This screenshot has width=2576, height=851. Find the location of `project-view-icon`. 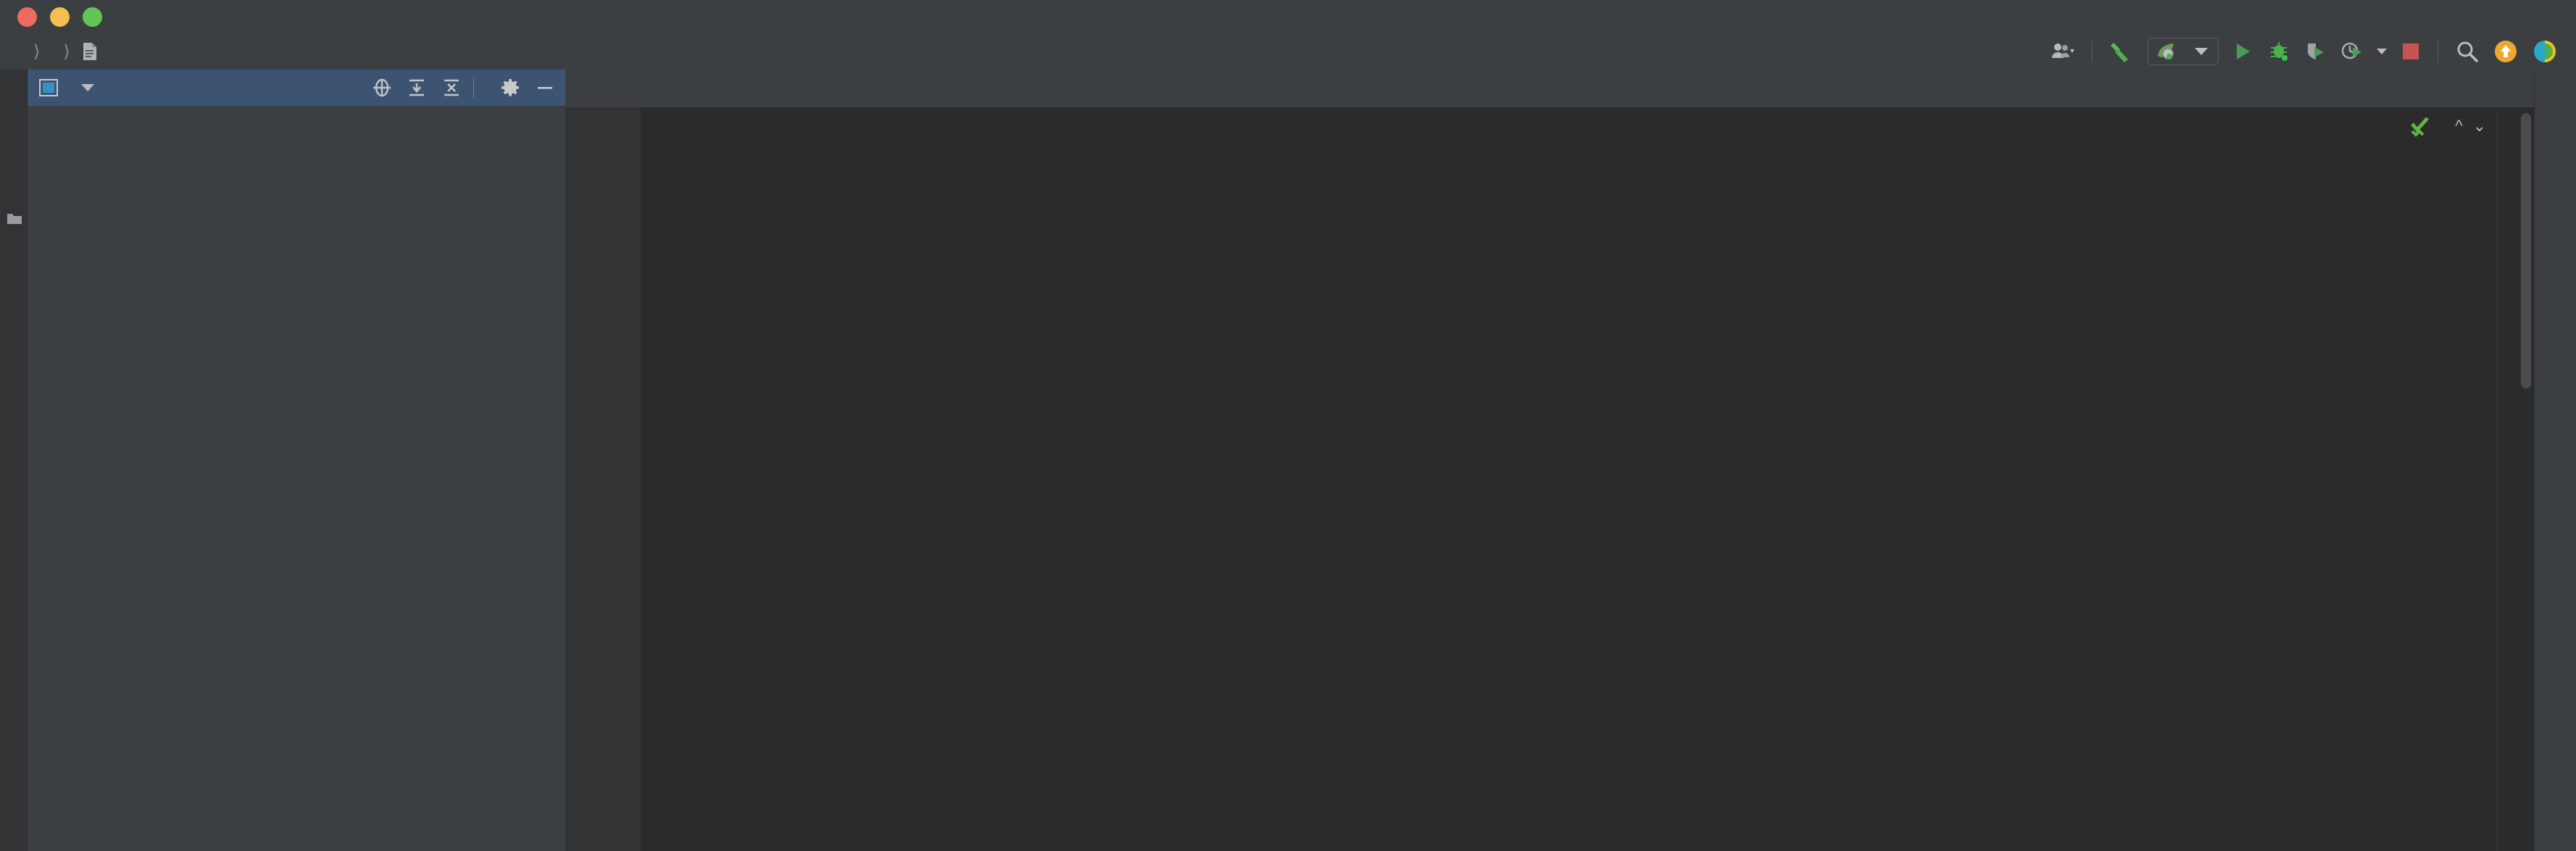

project-view-icon is located at coordinates (48, 87).